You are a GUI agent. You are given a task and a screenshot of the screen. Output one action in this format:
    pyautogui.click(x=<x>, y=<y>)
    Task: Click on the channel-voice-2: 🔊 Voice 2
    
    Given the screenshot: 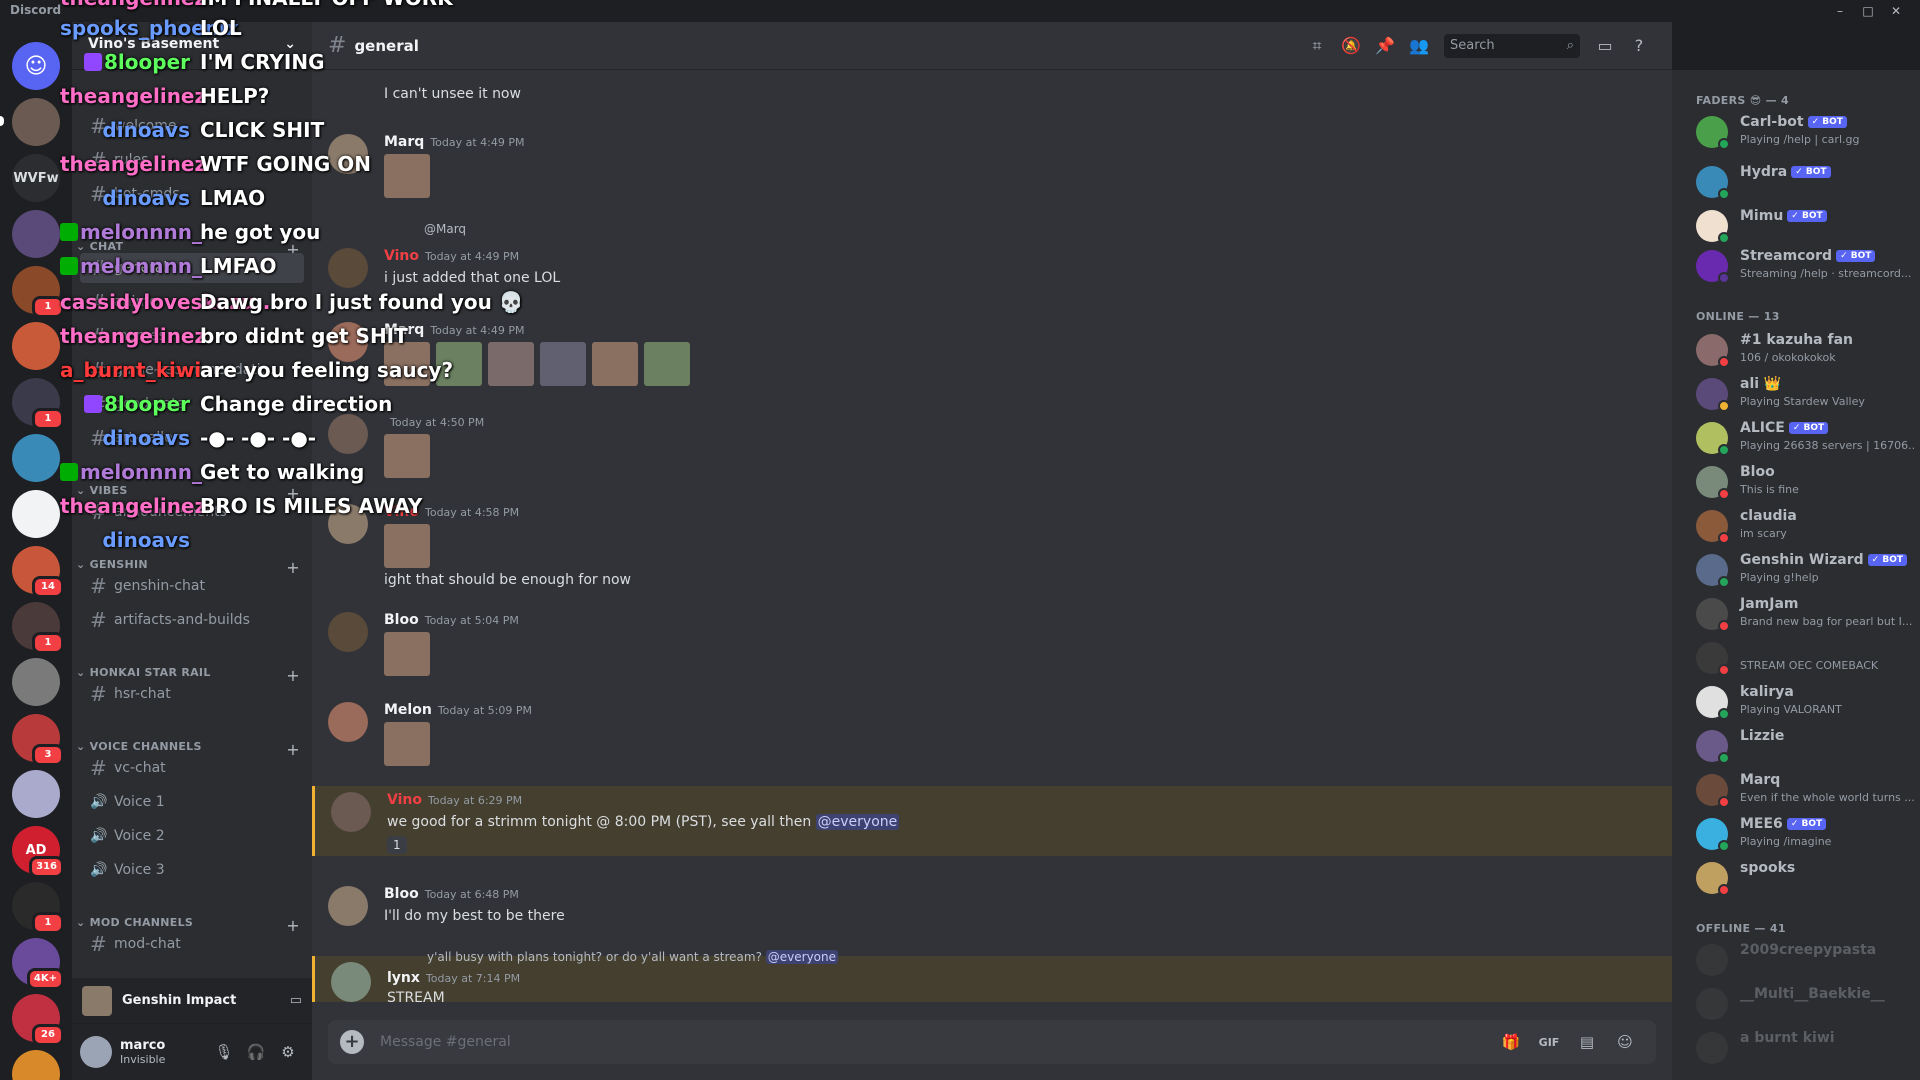 What is the action you would take?
    pyautogui.click(x=192, y=836)
    